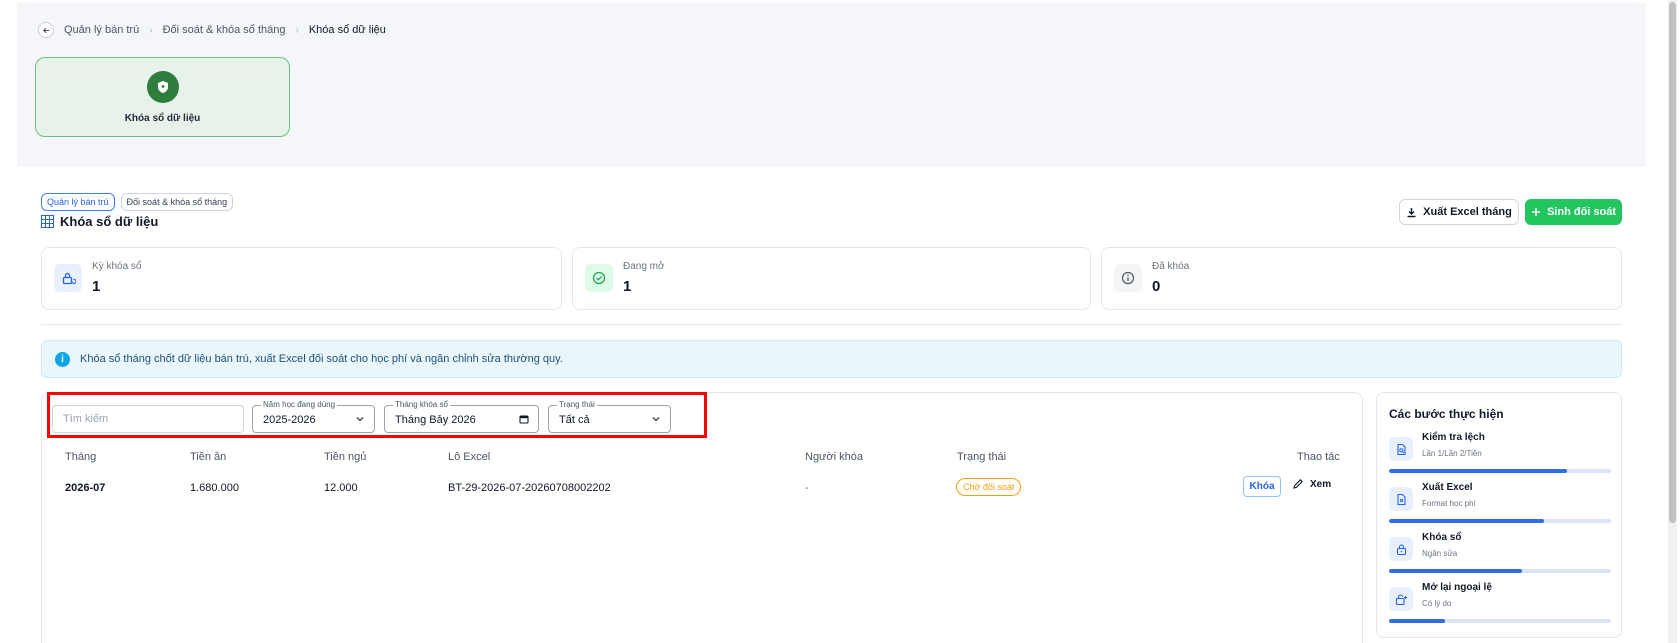  Describe the element at coordinates (807, 488) in the screenshot. I see `cell-locked-by: -` at that location.